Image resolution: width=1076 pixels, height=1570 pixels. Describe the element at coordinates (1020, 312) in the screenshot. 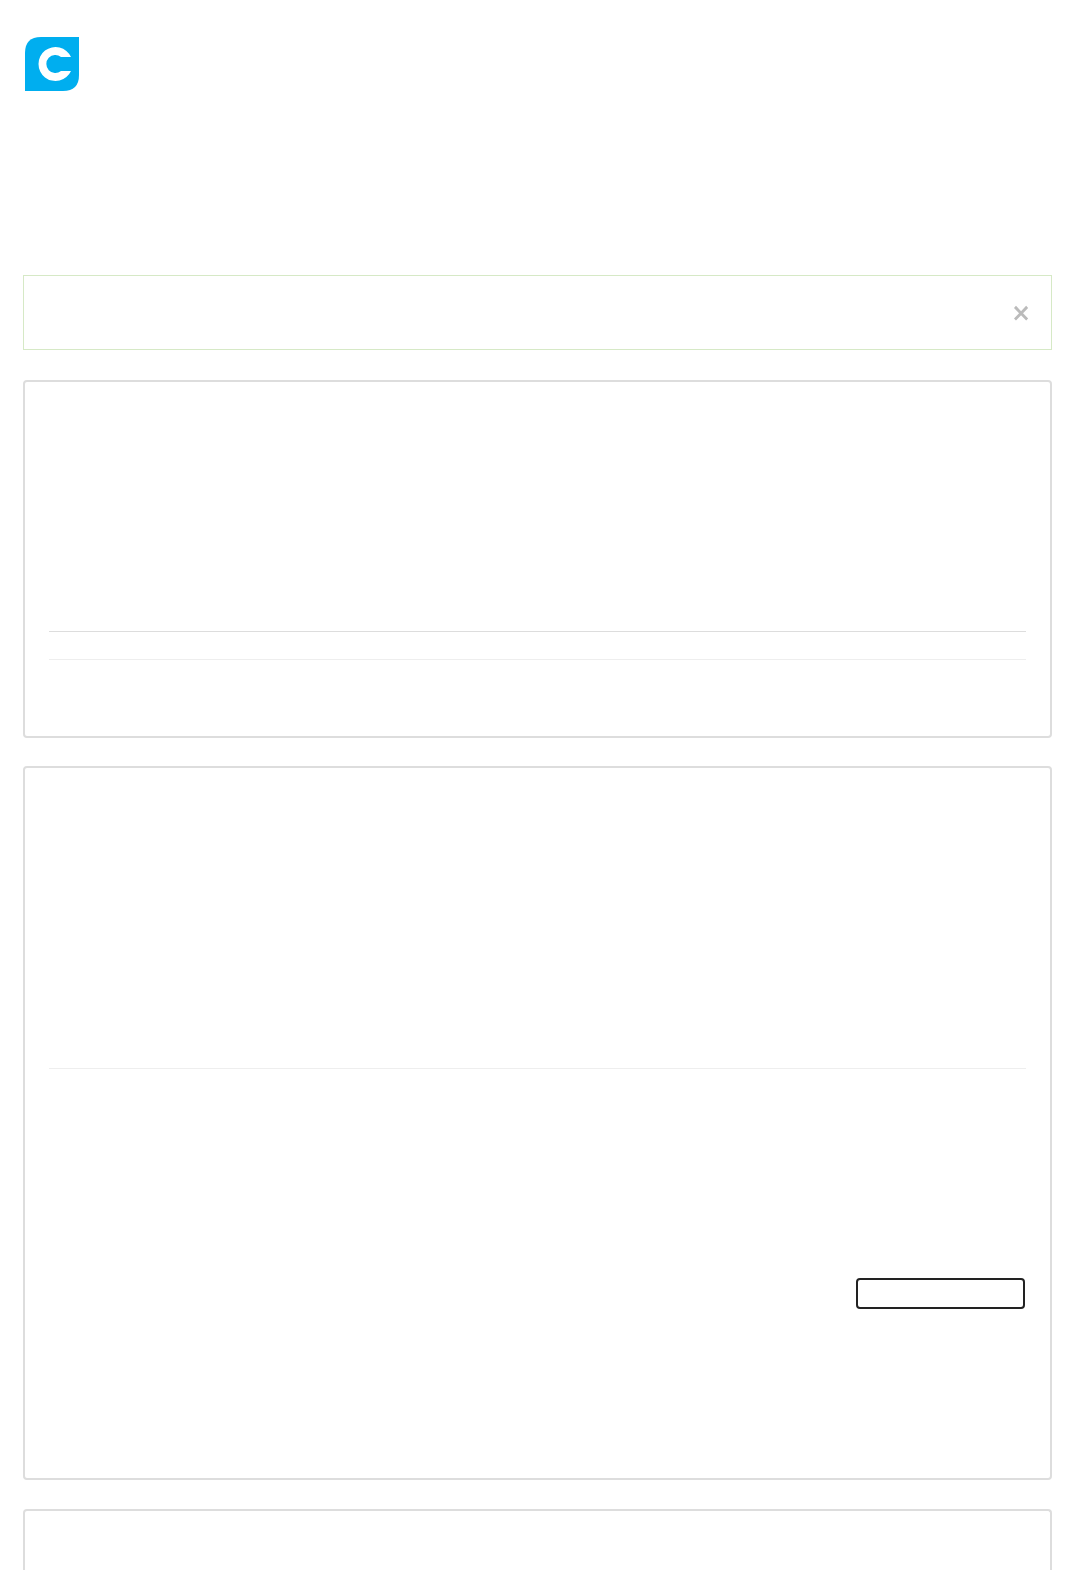

I see `close-button: ×` at that location.